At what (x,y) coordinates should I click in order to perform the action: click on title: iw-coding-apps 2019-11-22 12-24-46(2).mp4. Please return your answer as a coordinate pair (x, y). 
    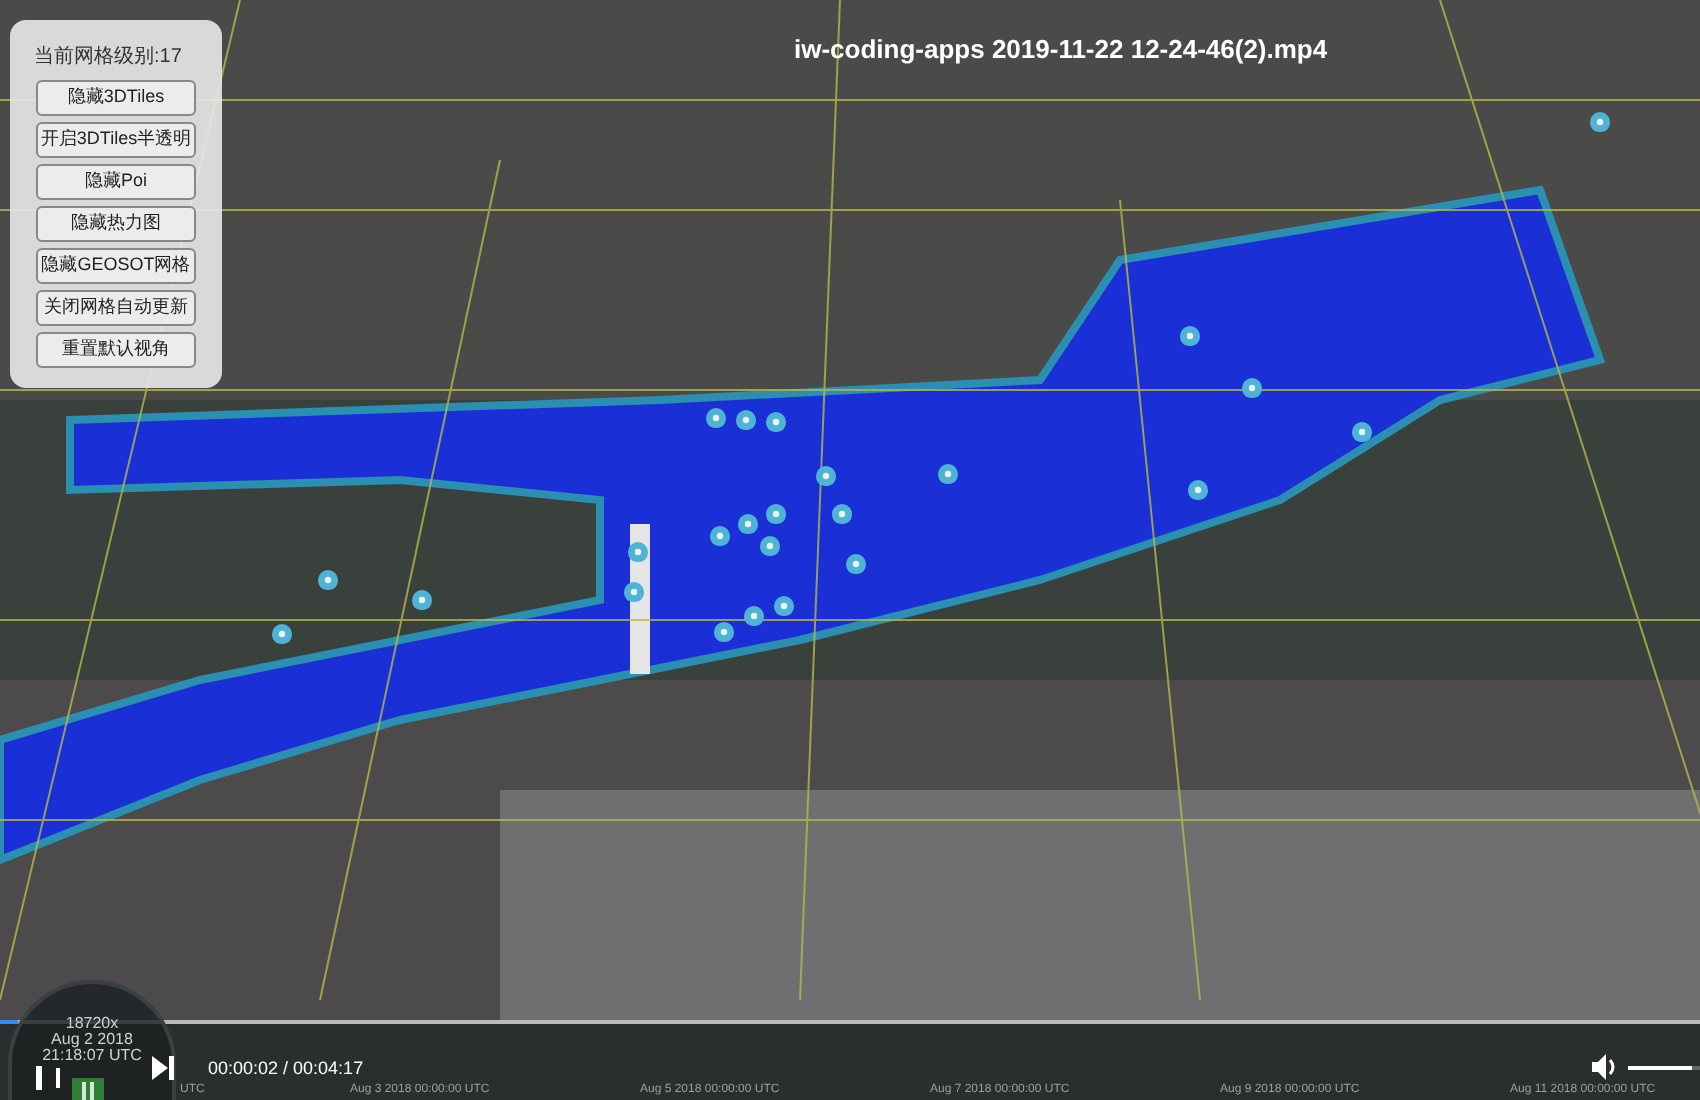
    Looking at the image, I should click on (1061, 50).